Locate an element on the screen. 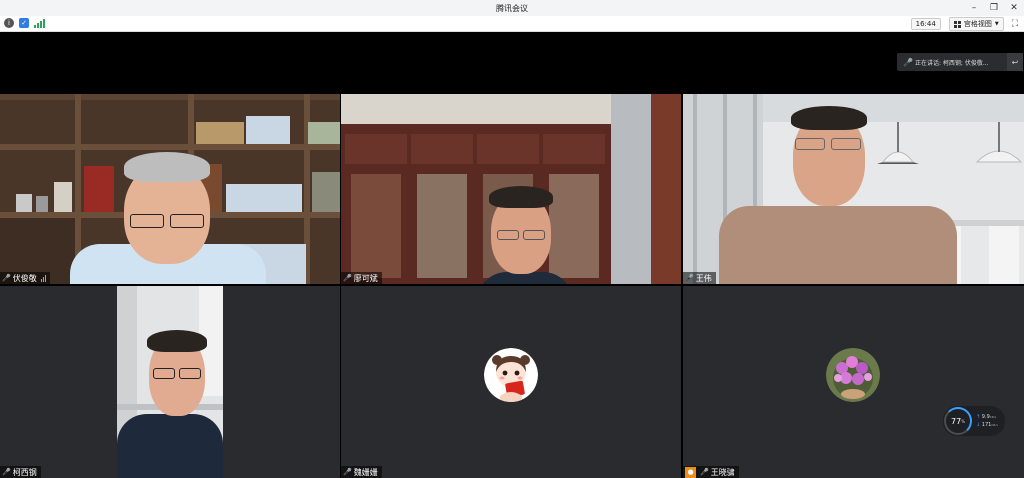 This screenshot has width=1024, height=478. participant-name-tag: 🎤 廖可斌 is located at coordinates (361, 278).